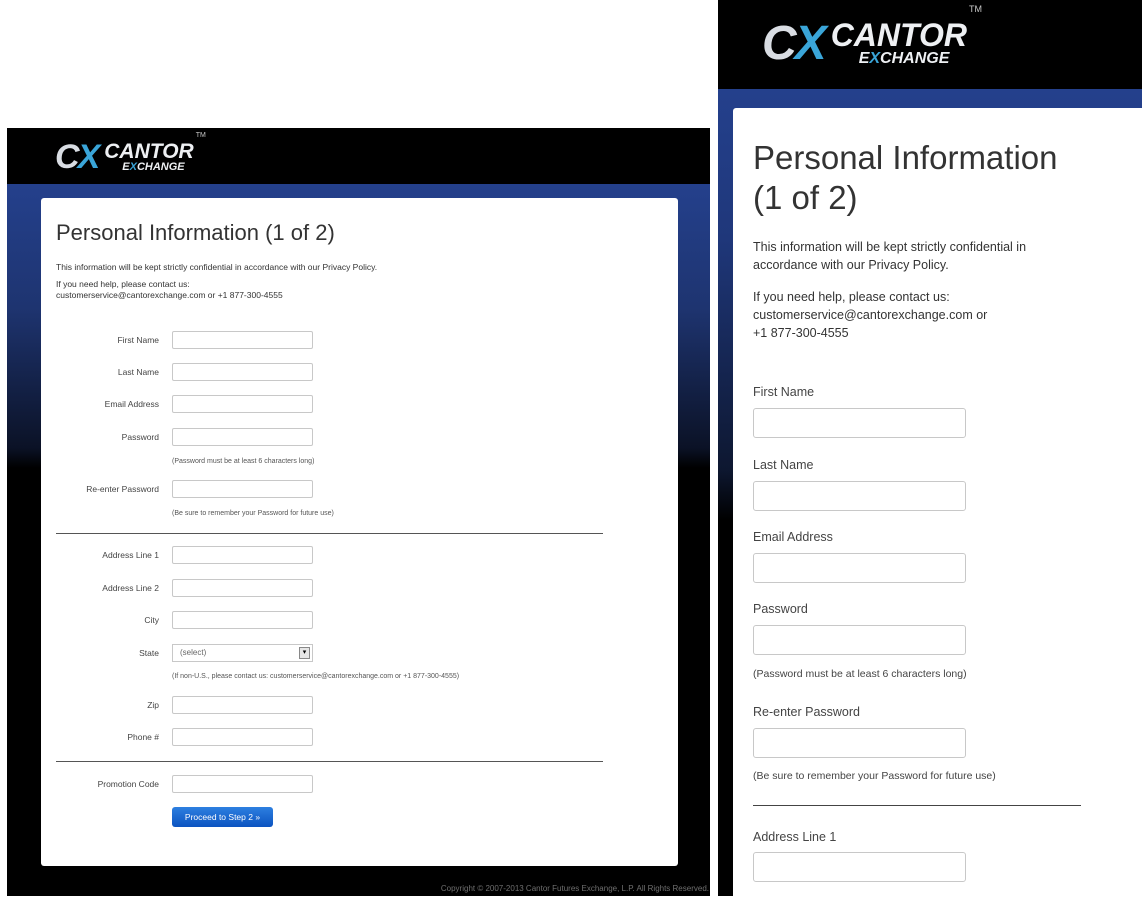 Image resolution: width=1142 pixels, height=908 pixels. What do you see at coordinates (359, 373) in the screenshot?
I see `last-name-row: Last Name` at bounding box center [359, 373].